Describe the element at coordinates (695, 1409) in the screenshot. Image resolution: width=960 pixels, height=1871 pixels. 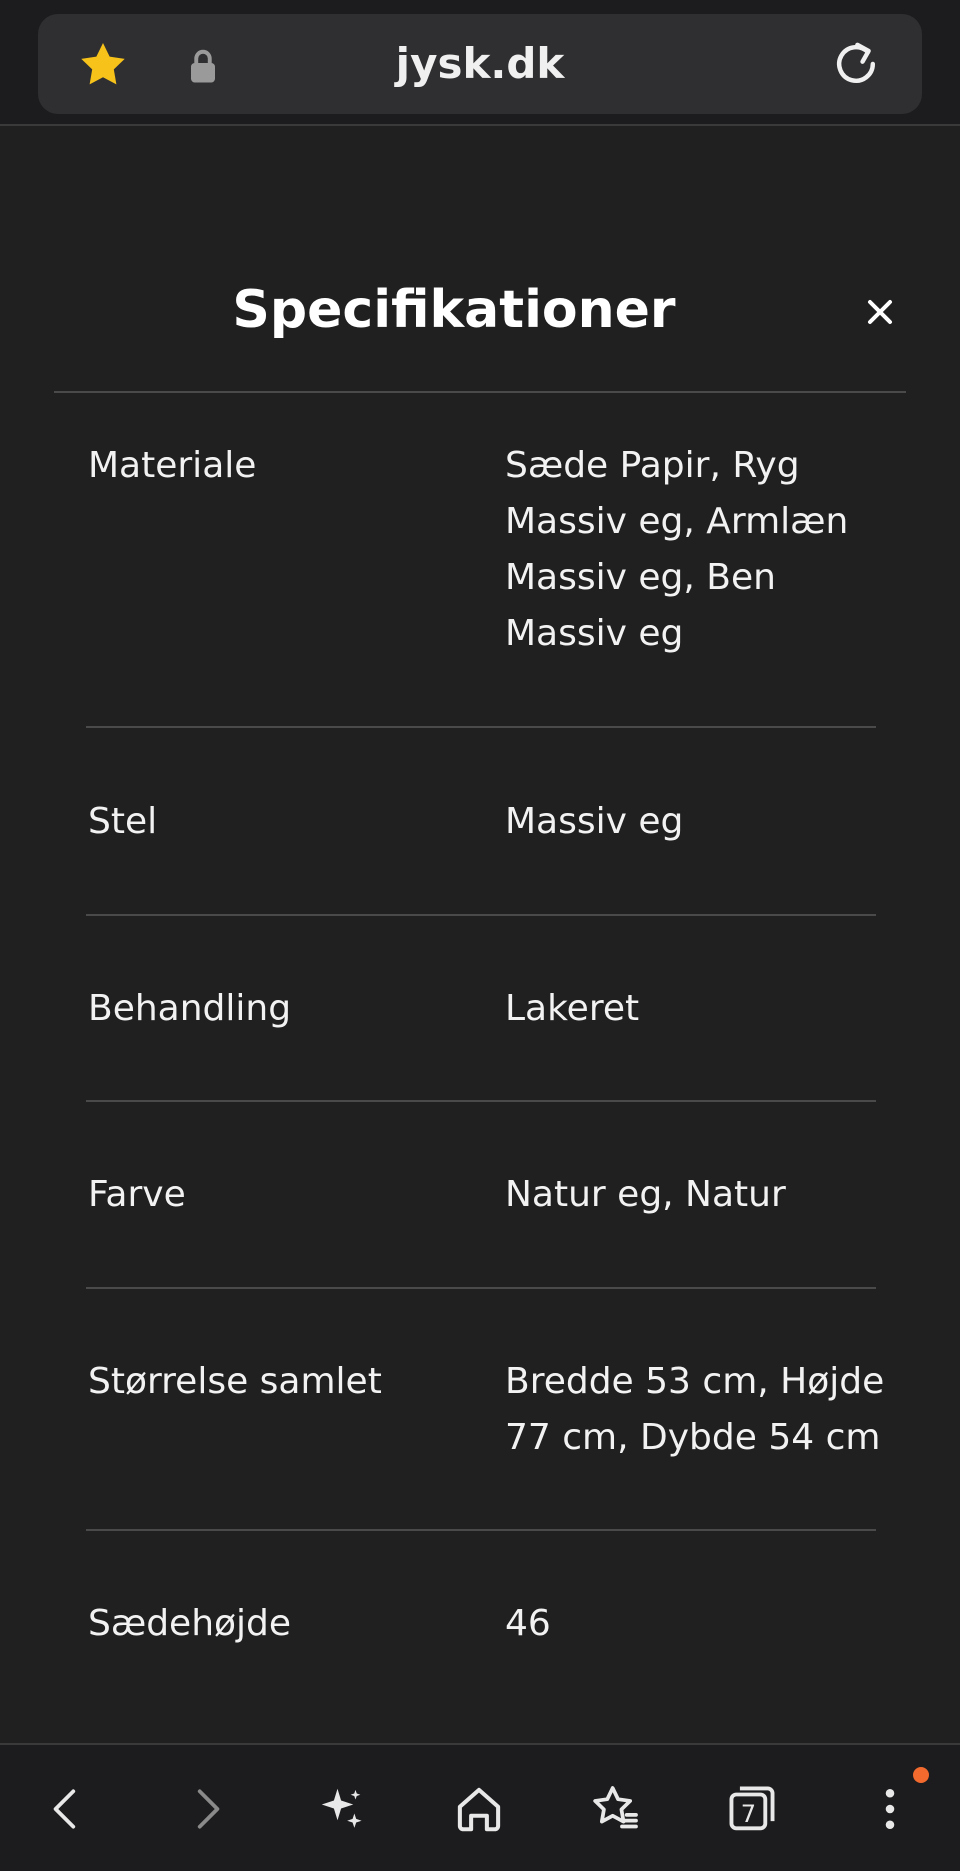
I see `spec-value: Bredde 53 cm, Højde 77 cm, Dybde 54 cm` at that location.